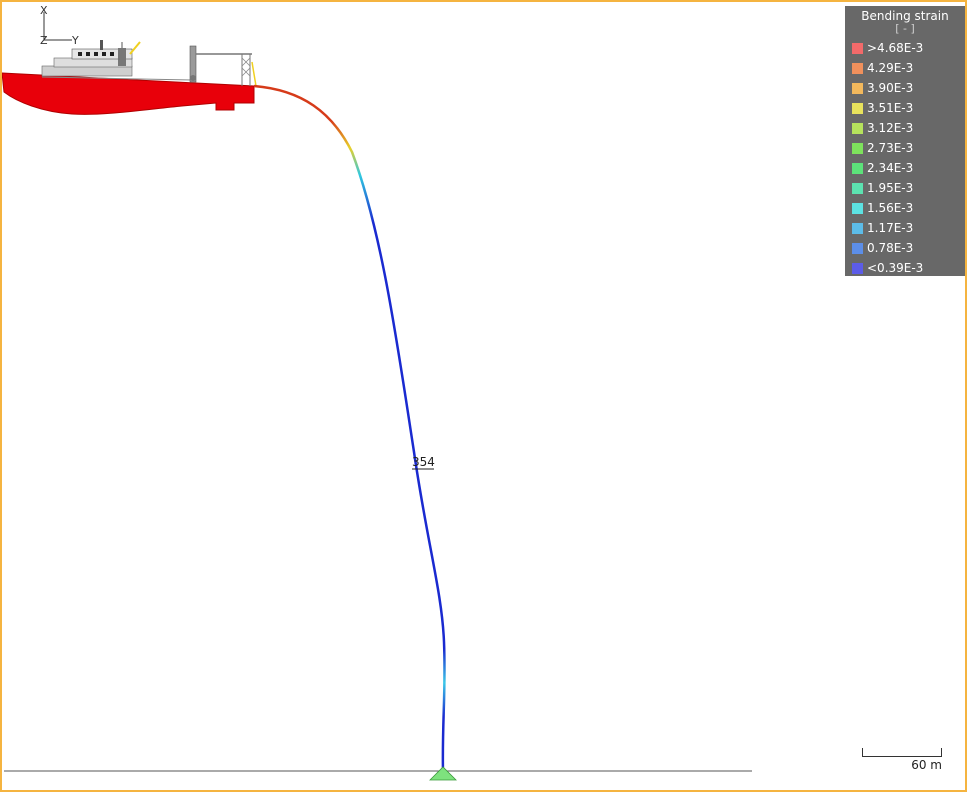 The height and width of the screenshot is (792, 967). I want to click on legend-label: 4.29E-3, so click(890, 68).